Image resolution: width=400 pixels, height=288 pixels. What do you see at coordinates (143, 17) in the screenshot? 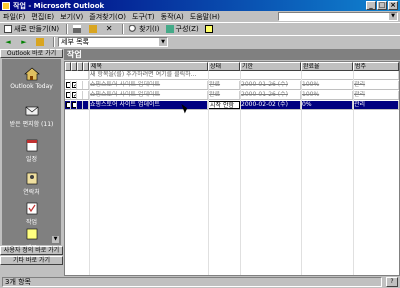
I see `menu-tools: 도구(T)` at bounding box center [143, 17].